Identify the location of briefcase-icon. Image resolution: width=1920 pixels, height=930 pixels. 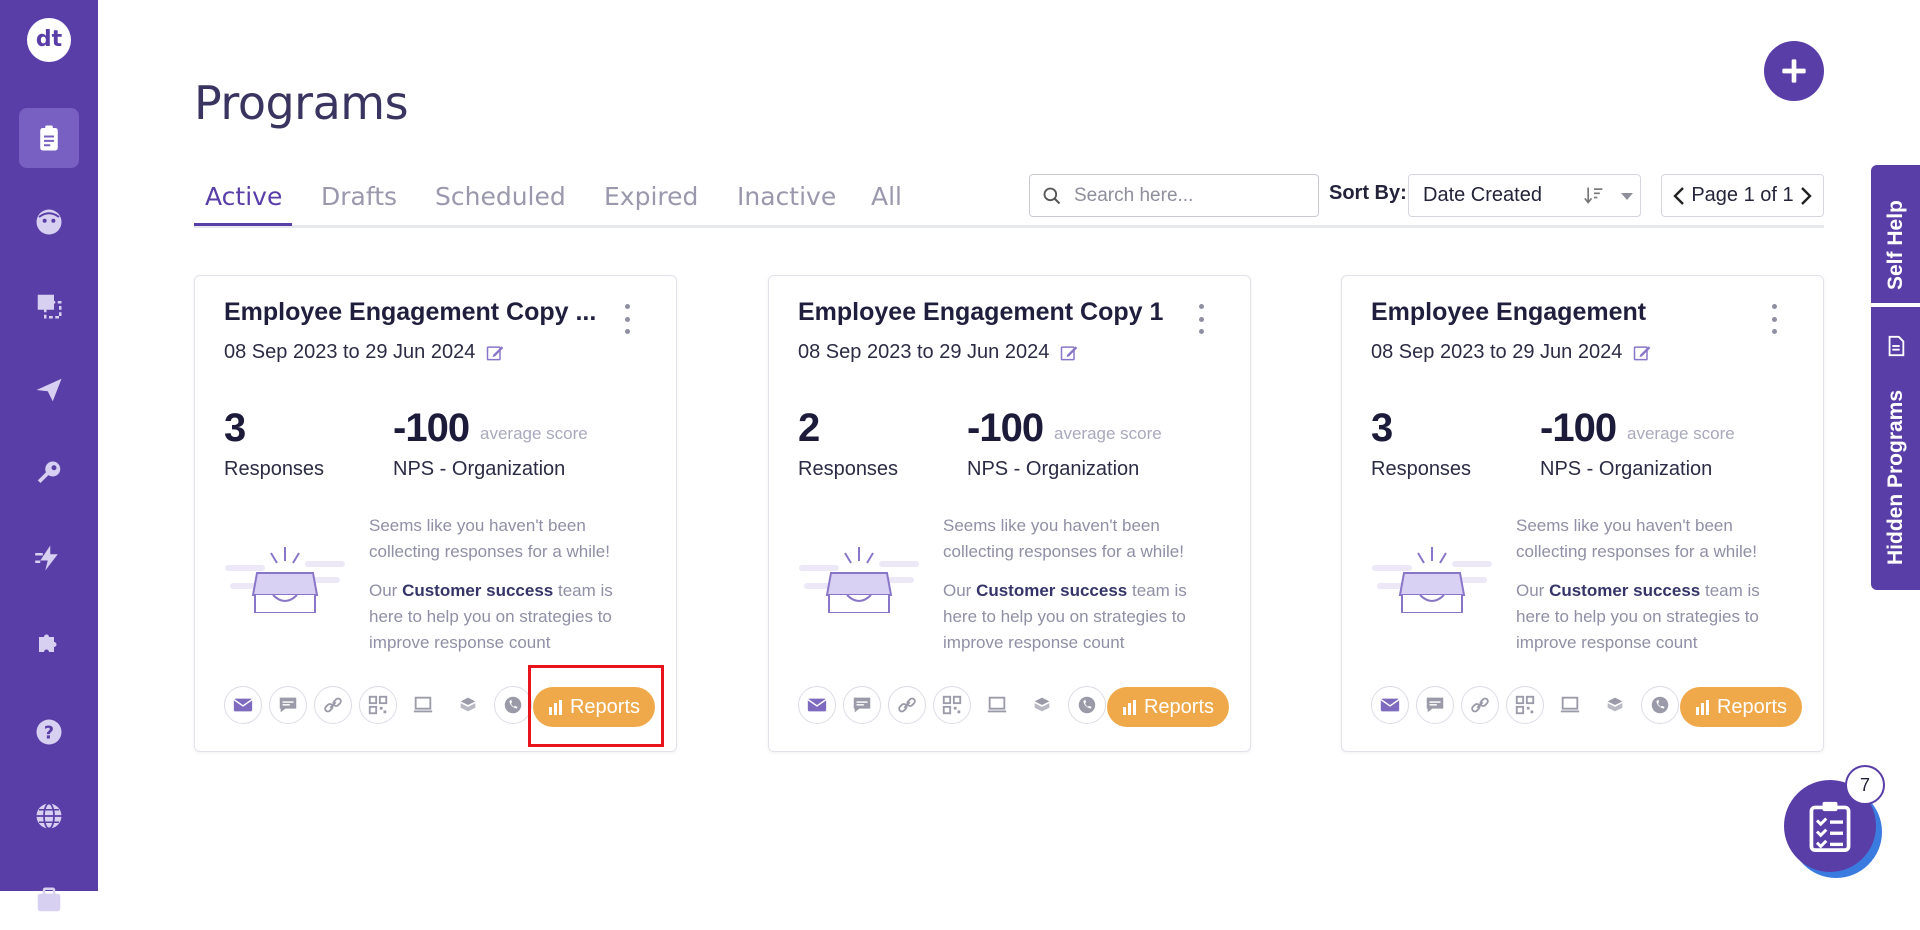
(49, 899).